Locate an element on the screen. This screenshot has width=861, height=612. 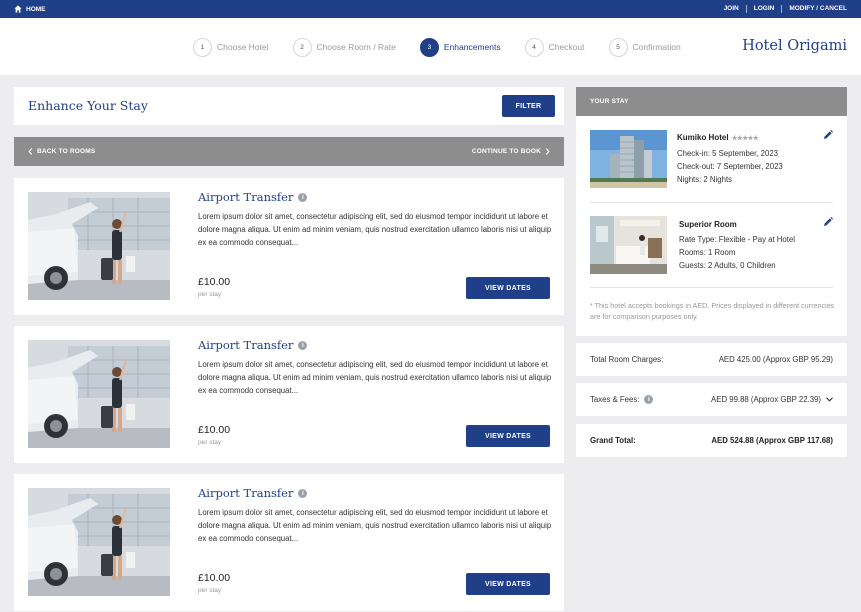
step-label: Choose Hotel is located at coordinates (243, 47).